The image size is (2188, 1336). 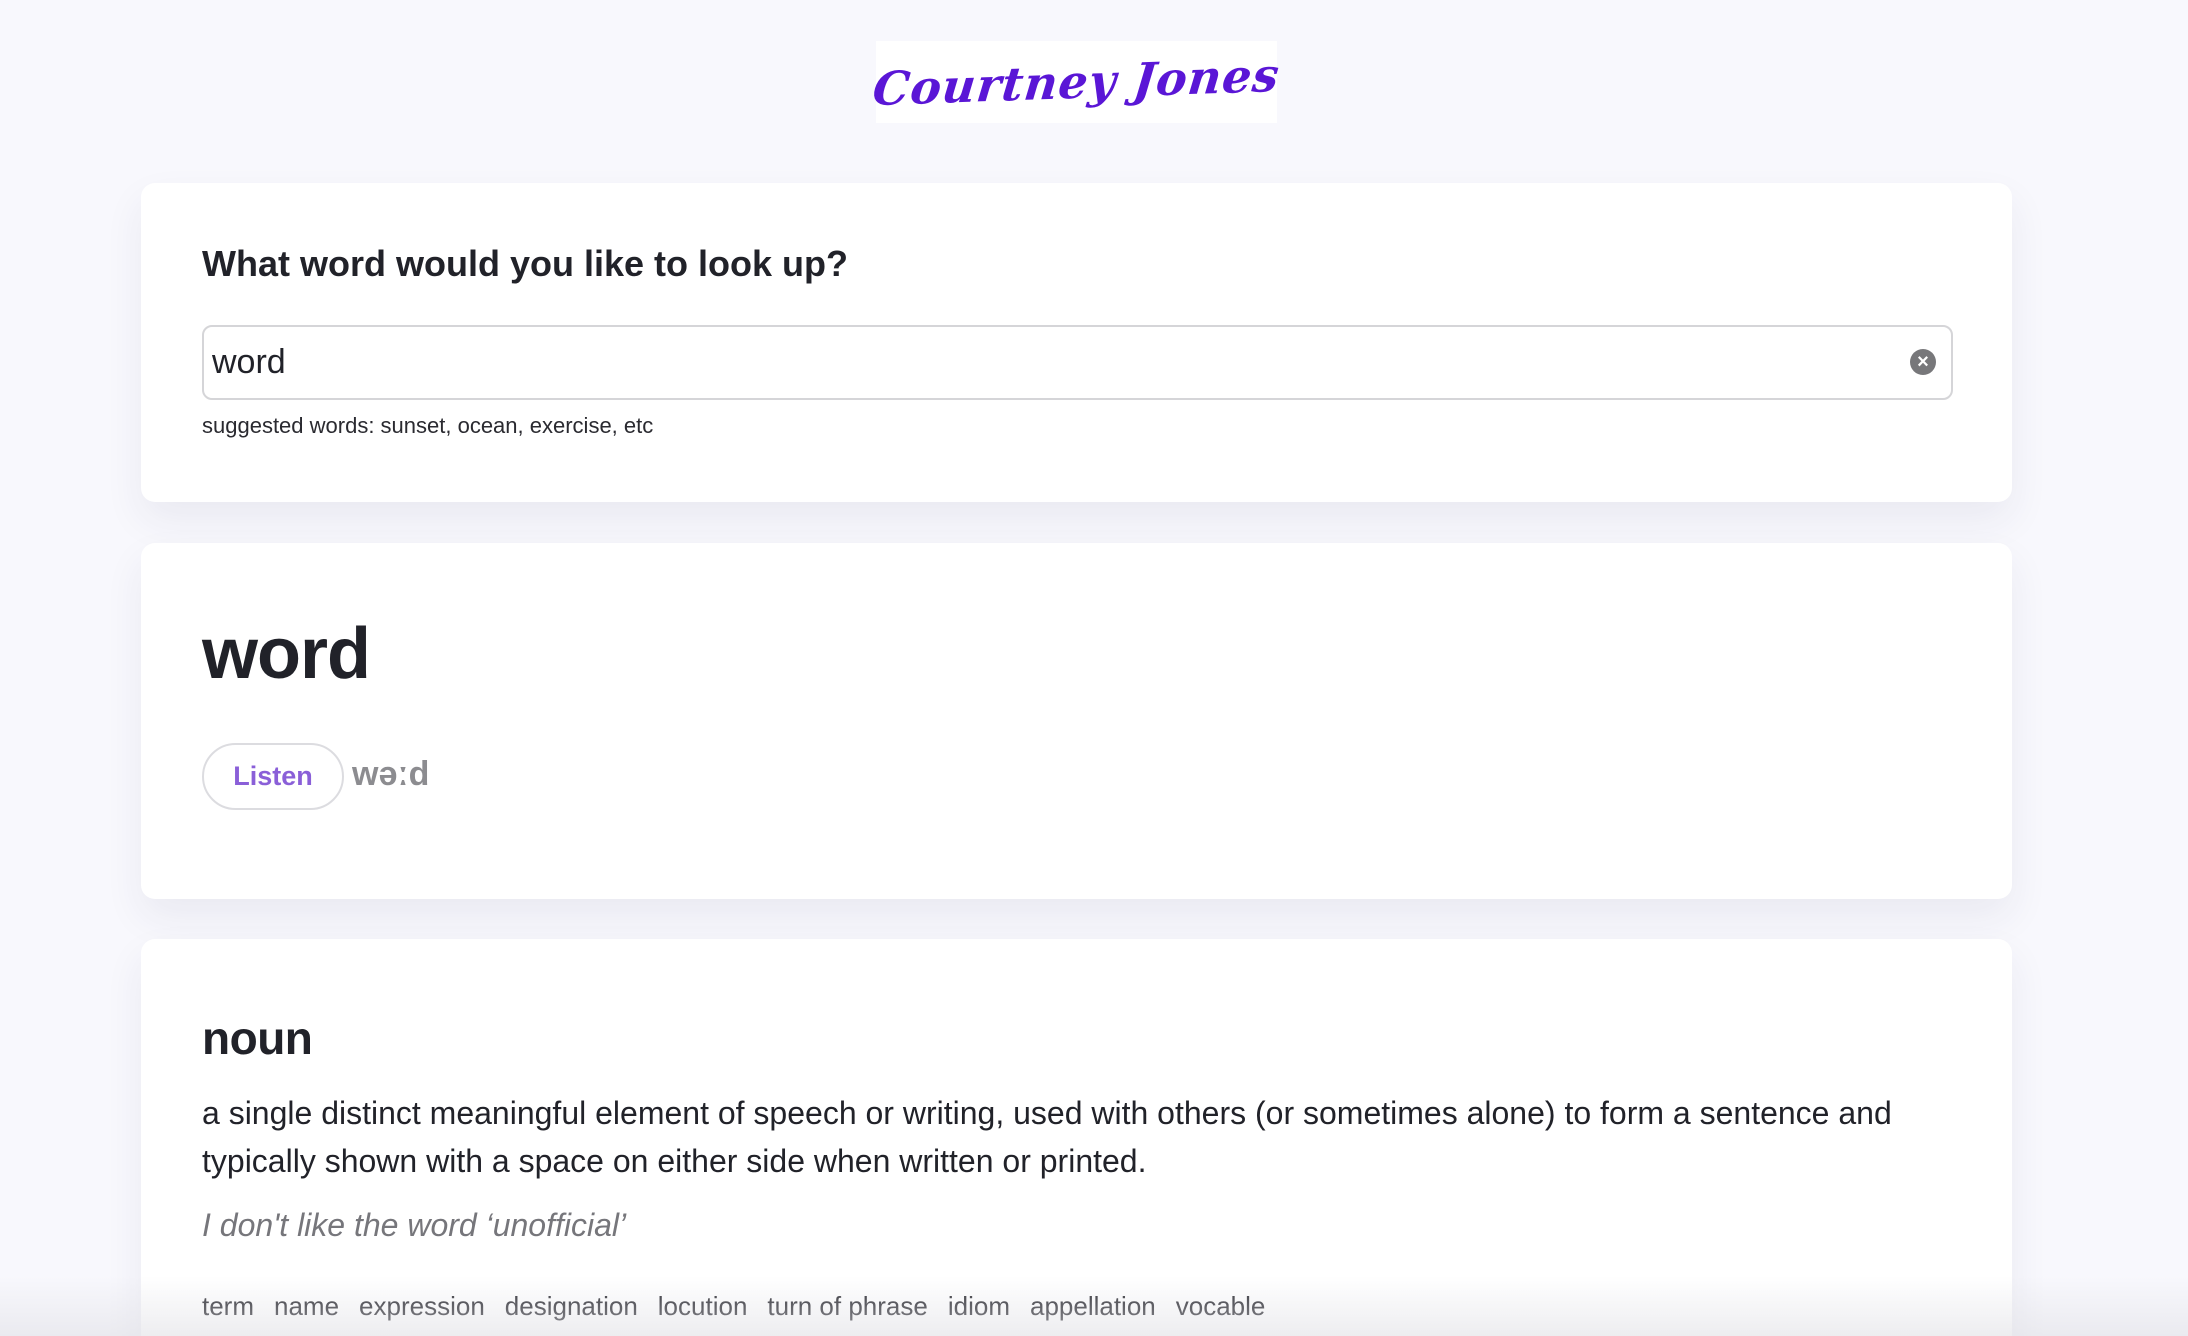 I want to click on logo: Courtney Jones, so click(x=1076, y=82).